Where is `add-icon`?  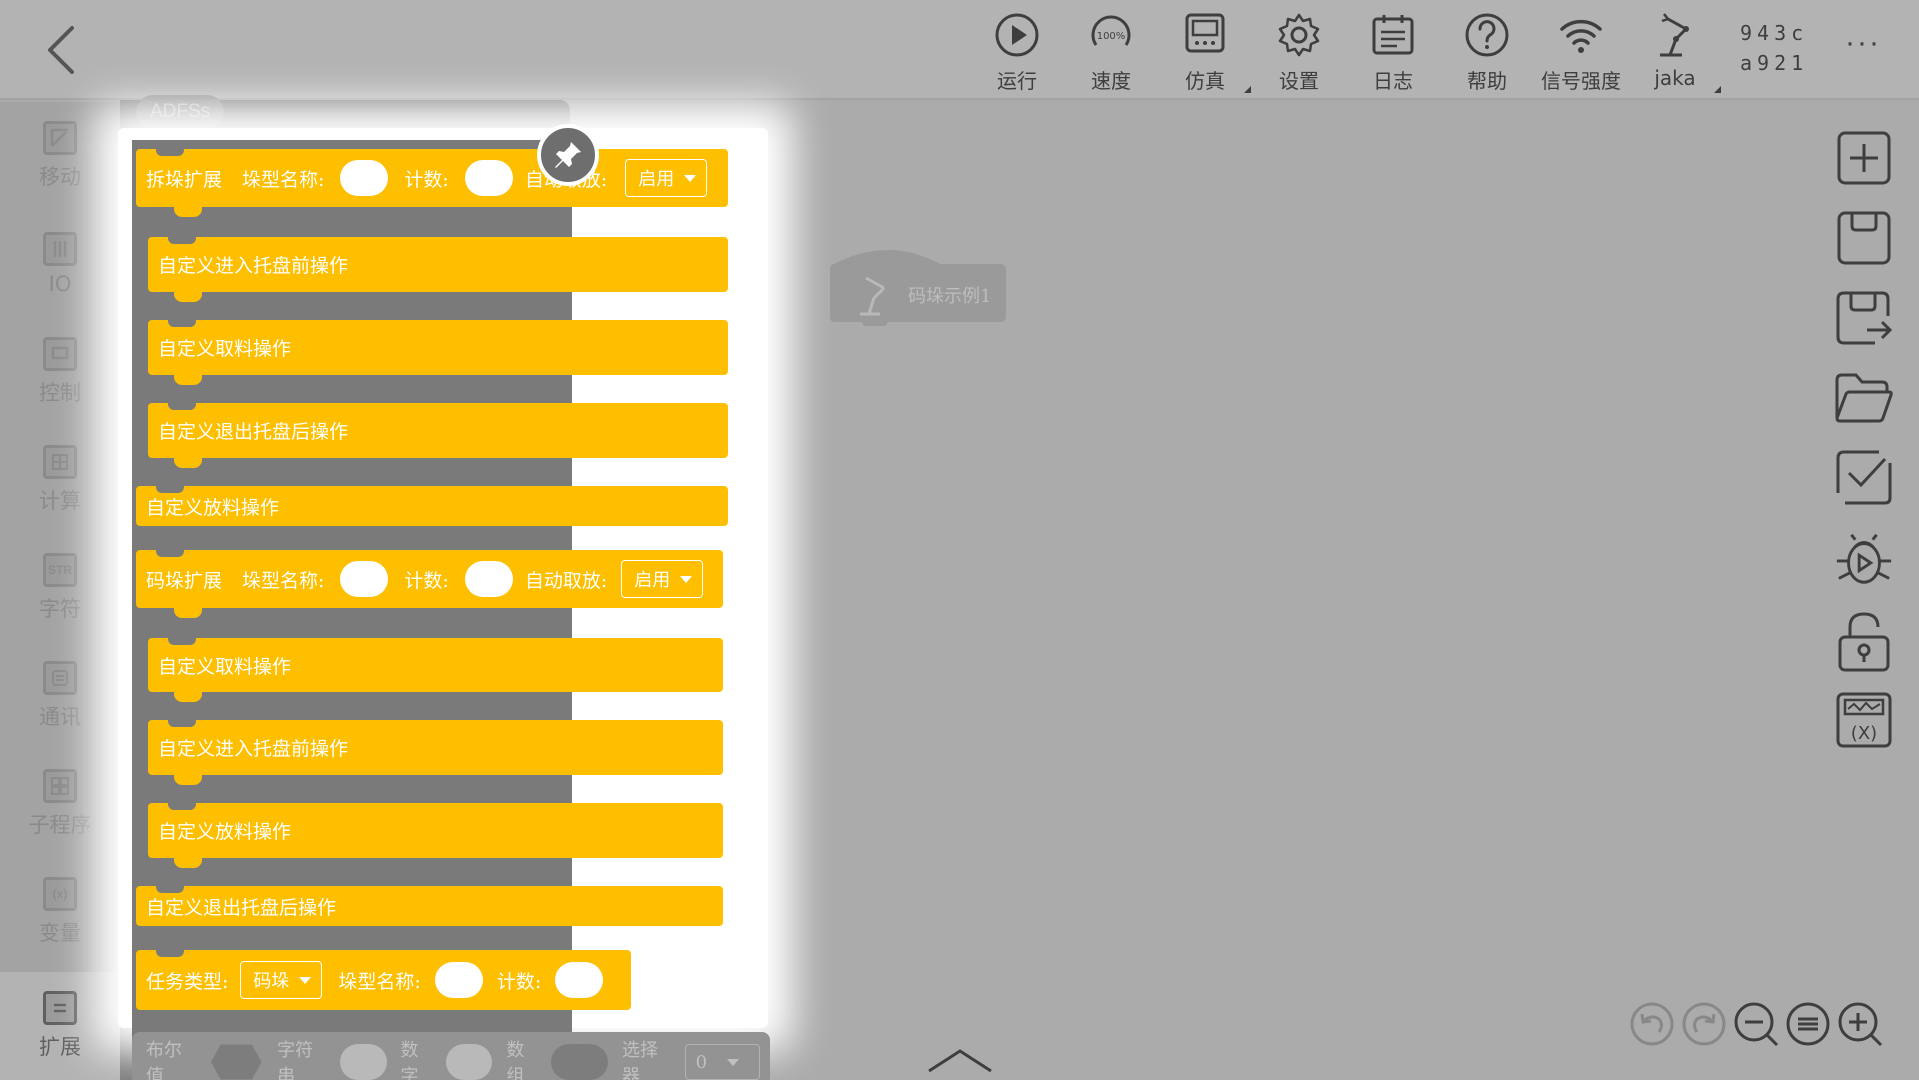 add-icon is located at coordinates (1864, 158).